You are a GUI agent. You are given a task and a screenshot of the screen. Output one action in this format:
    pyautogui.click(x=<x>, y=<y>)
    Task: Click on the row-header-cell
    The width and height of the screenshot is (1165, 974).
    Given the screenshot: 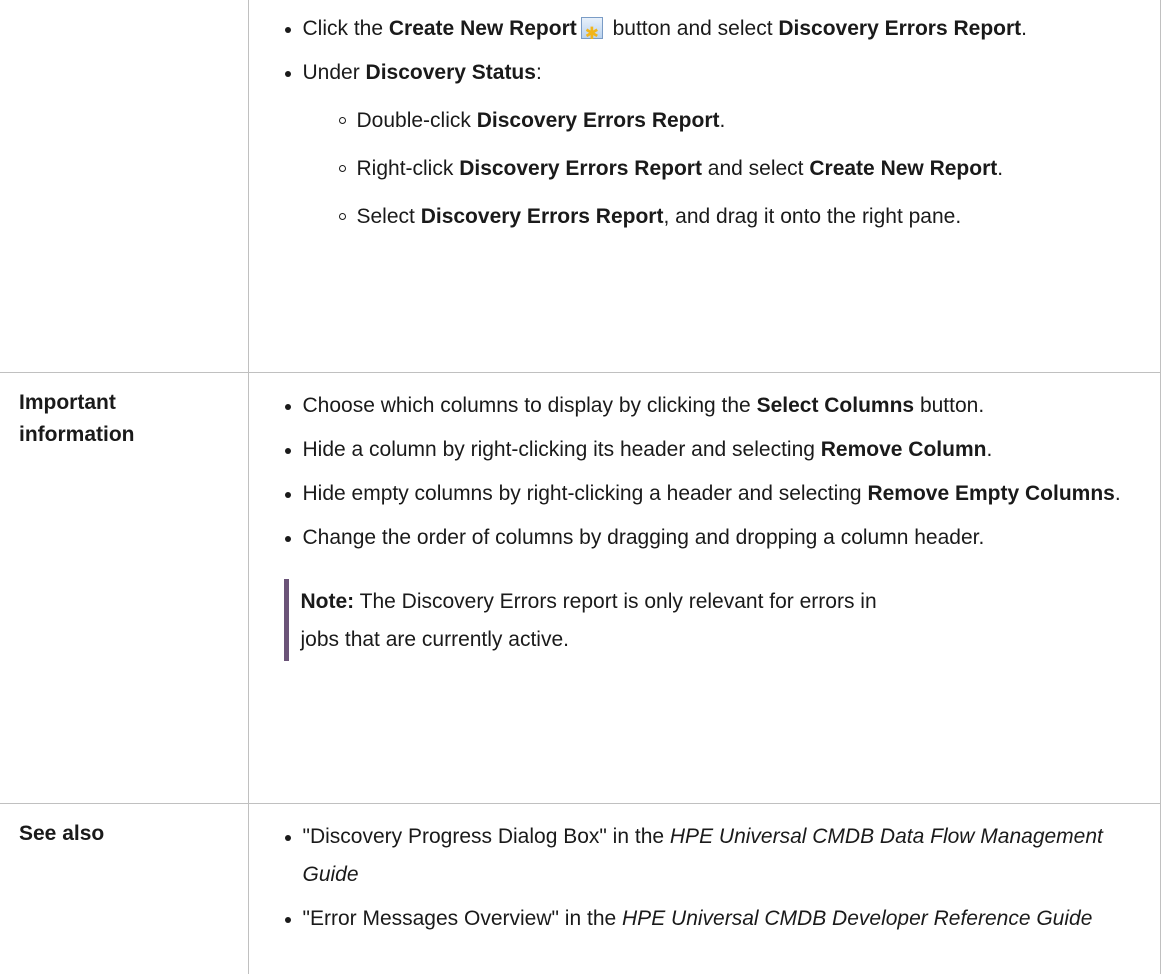 What is the action you would take?
    pyautogui.click(x=124, y=186)
    